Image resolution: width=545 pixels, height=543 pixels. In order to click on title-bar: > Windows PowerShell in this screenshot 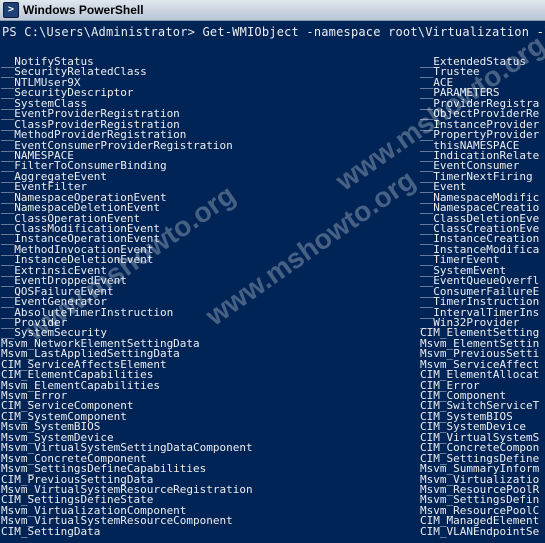, I will do `click(272, 10)`.